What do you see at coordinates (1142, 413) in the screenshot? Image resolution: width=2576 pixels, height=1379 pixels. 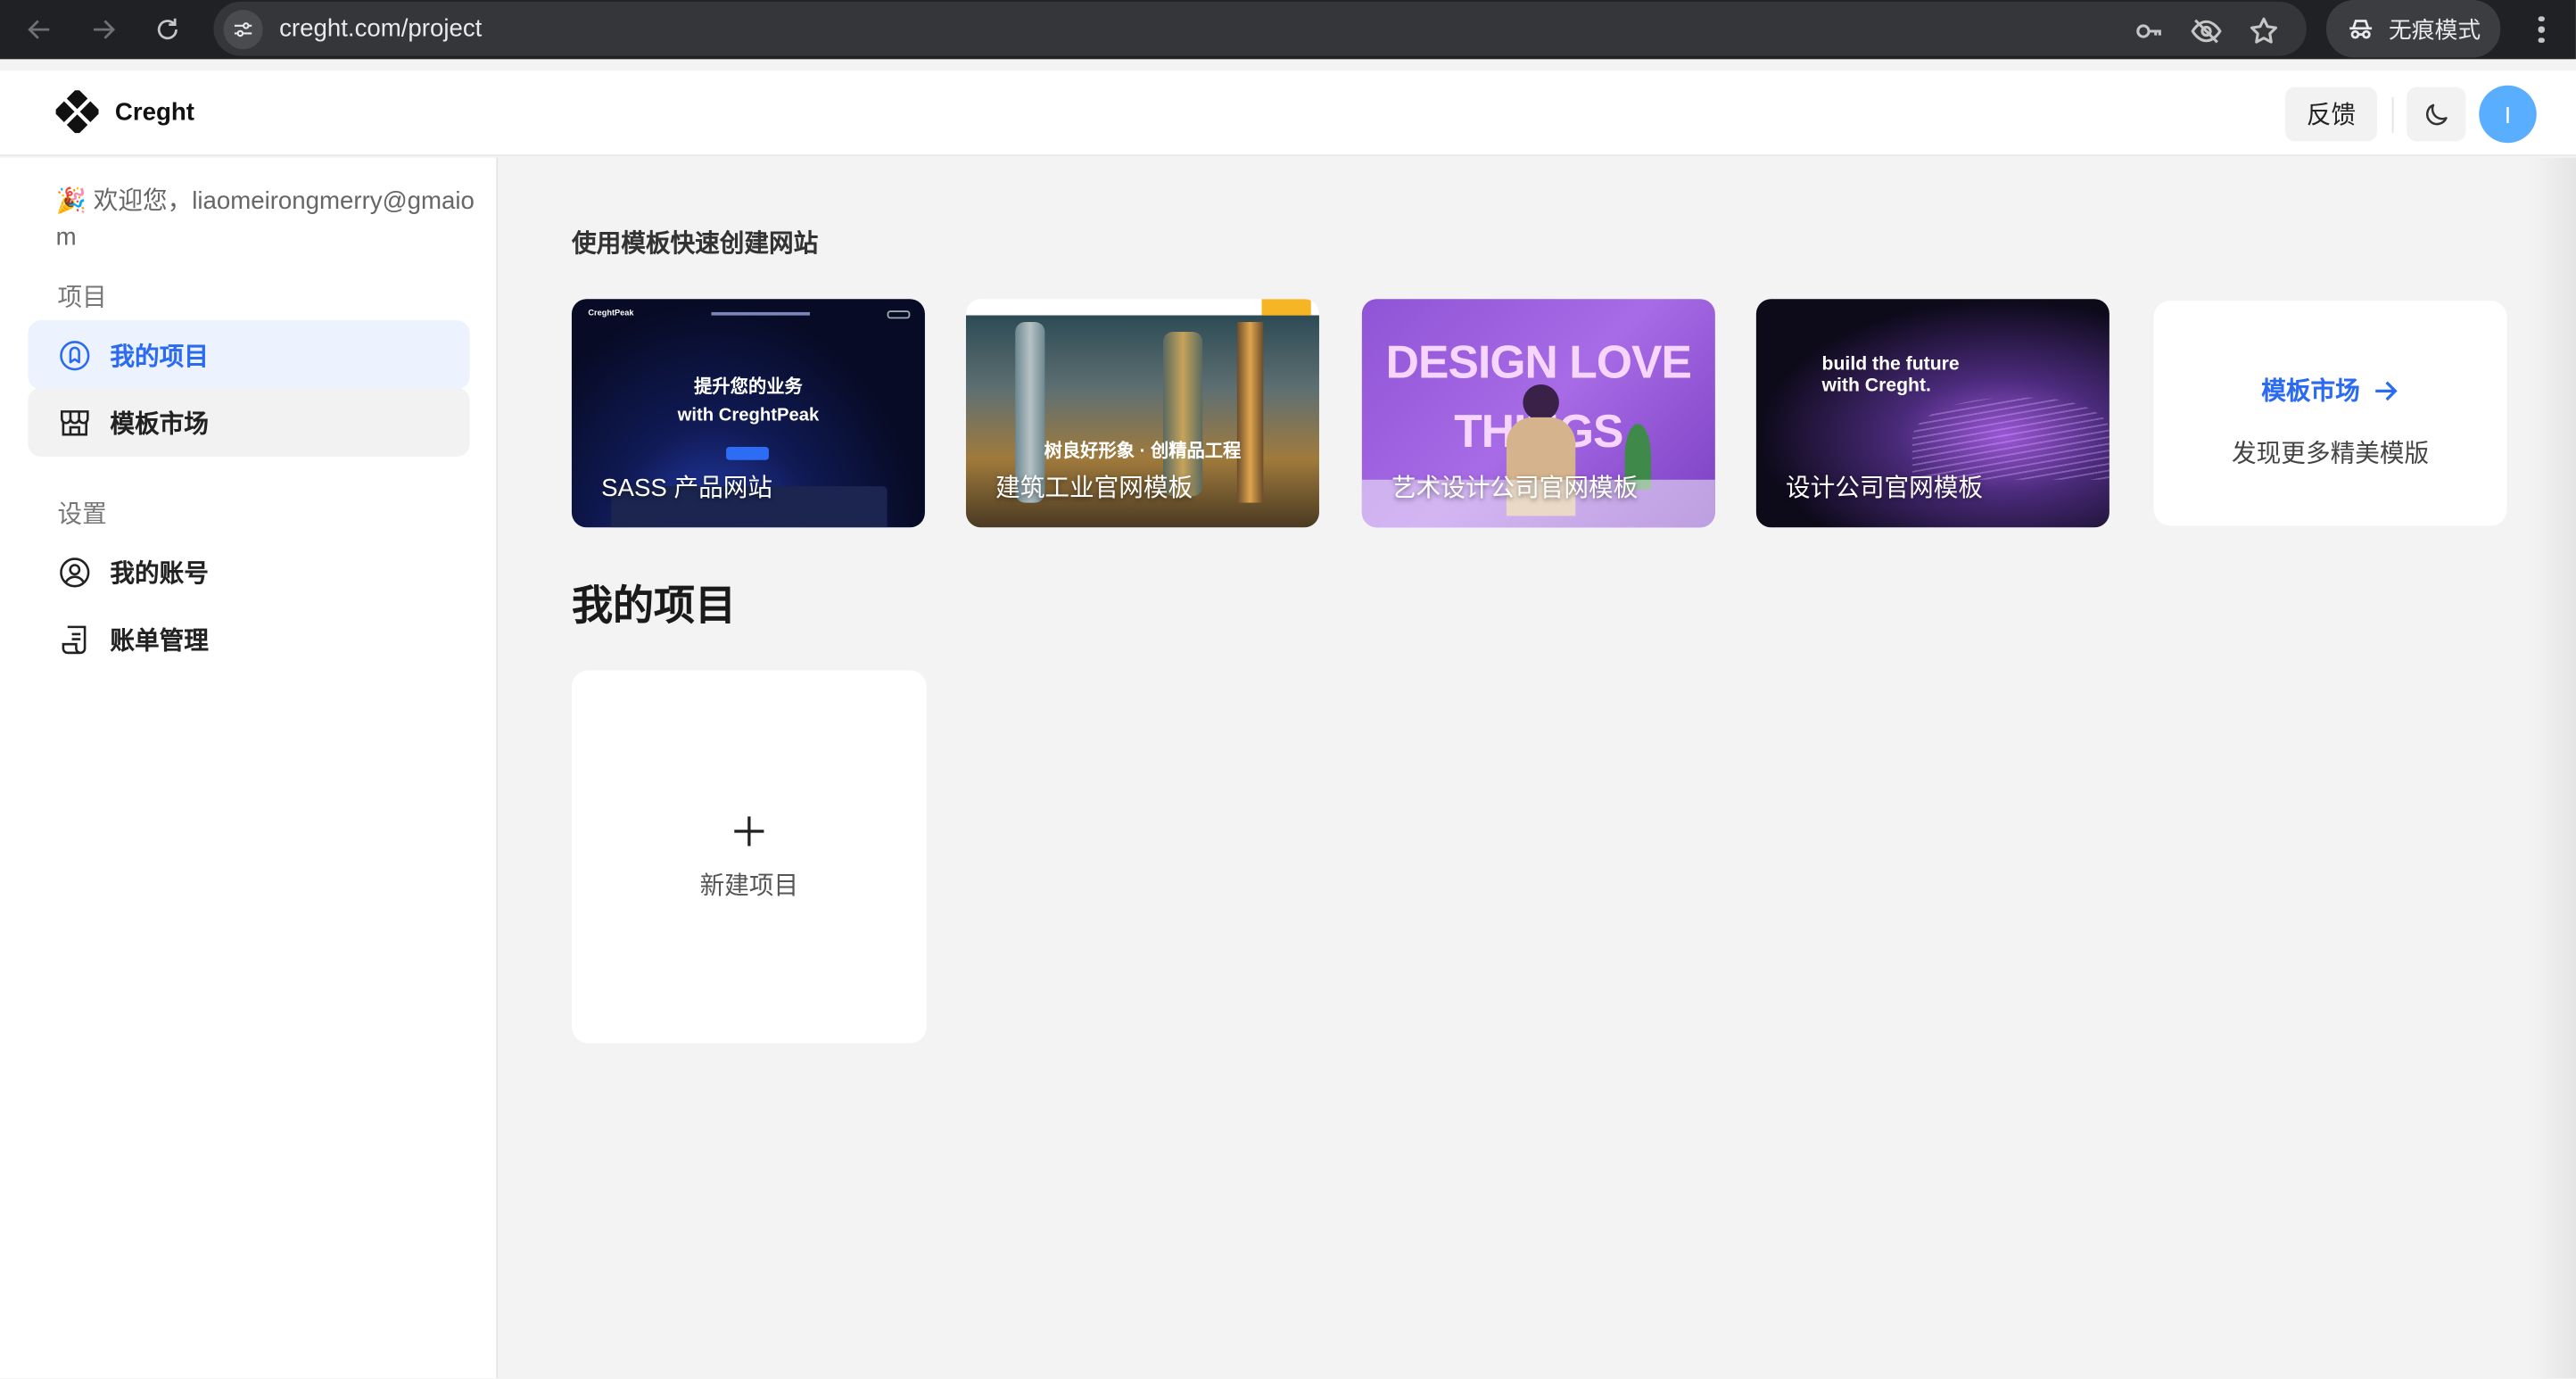 I see `template-card-construction: 树良好形象 · 创精品工程 建筑工业官网模板` at bounding box center [1142, 413].